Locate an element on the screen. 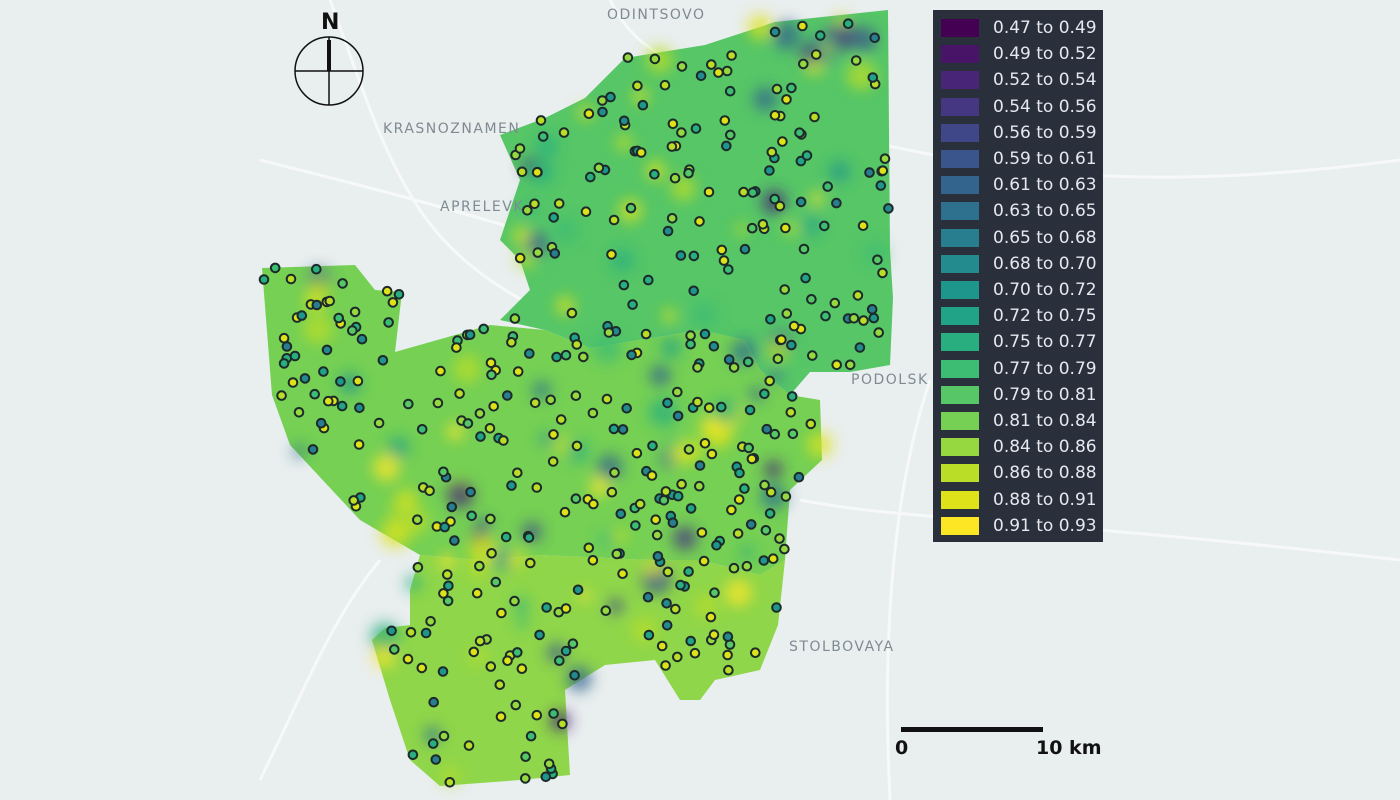  legend-row: 0.49 to 0.52 is located at coordinates (1018, 54).